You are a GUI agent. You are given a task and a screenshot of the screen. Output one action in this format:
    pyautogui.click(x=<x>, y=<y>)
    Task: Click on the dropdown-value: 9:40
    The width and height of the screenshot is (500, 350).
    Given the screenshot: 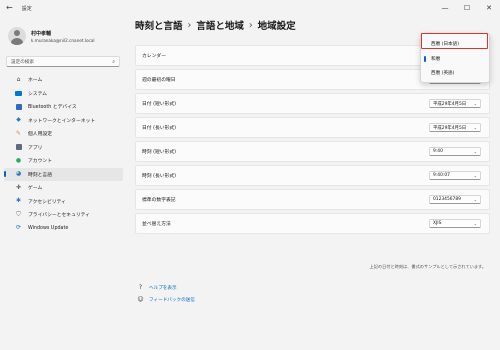 What is the action you would take?
    pyautogui.click(x=438, y=151)
    